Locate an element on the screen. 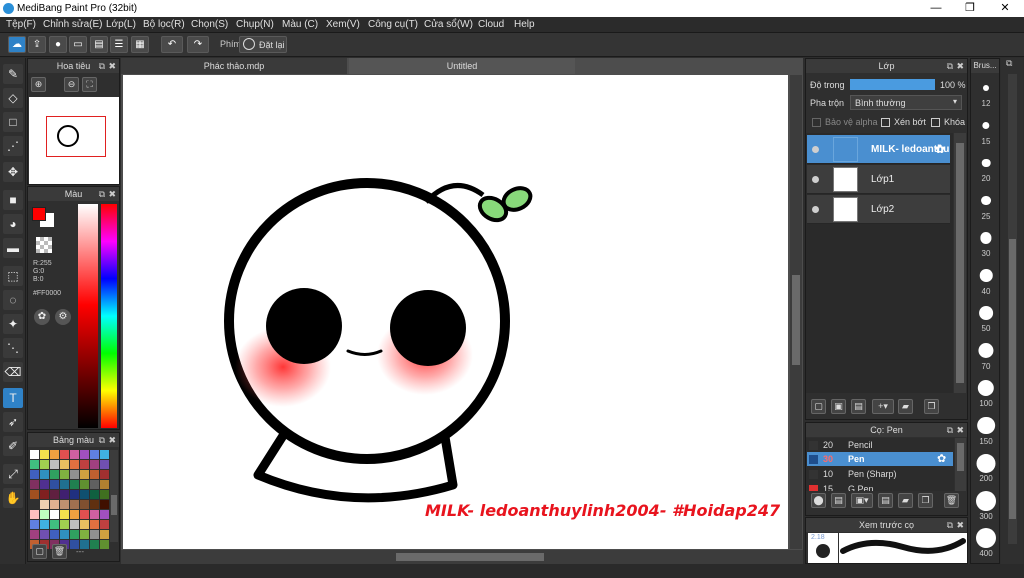 The image size is (1024, 578). canvas-hscroll-thumb is located at coordinates (470, 557).